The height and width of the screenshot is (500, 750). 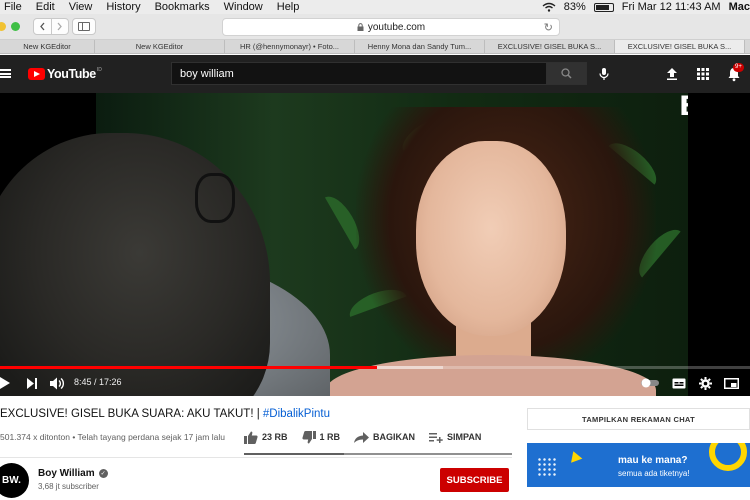 I want to click on video-progress-bar, so click(x=375, y=367).